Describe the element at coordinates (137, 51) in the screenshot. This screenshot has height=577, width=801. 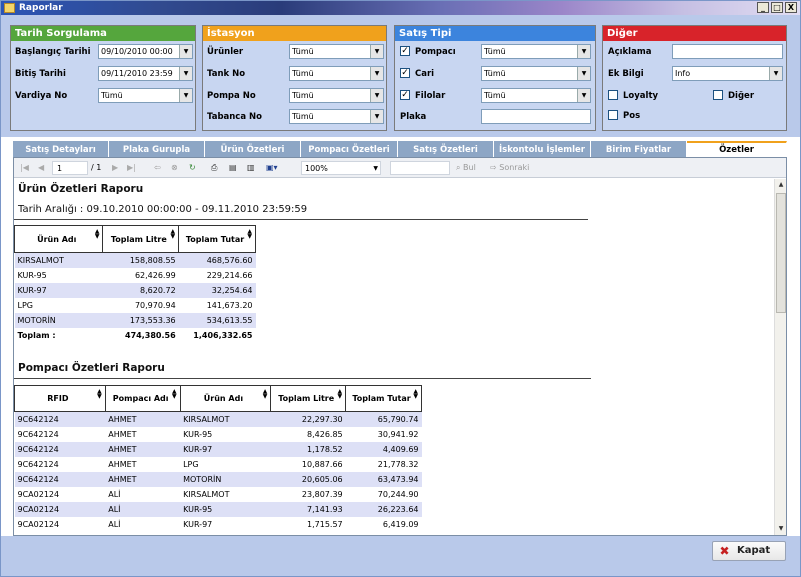
I see `start-date-value: 09/10/2010 00:00` at that location.